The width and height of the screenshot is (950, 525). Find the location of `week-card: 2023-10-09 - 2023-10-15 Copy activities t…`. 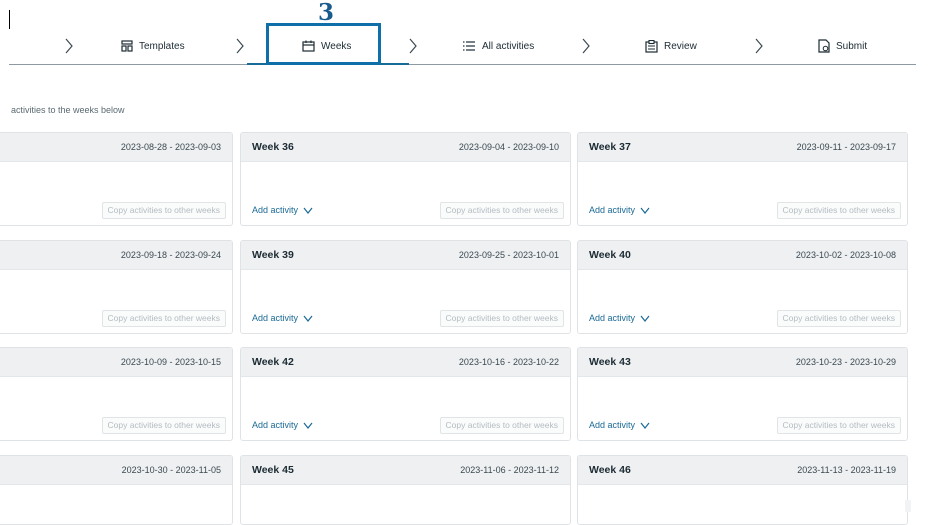

week-card: 2023-10-09 - 2023-10-15 Copy activities t… is located at coordinates (116, 394).